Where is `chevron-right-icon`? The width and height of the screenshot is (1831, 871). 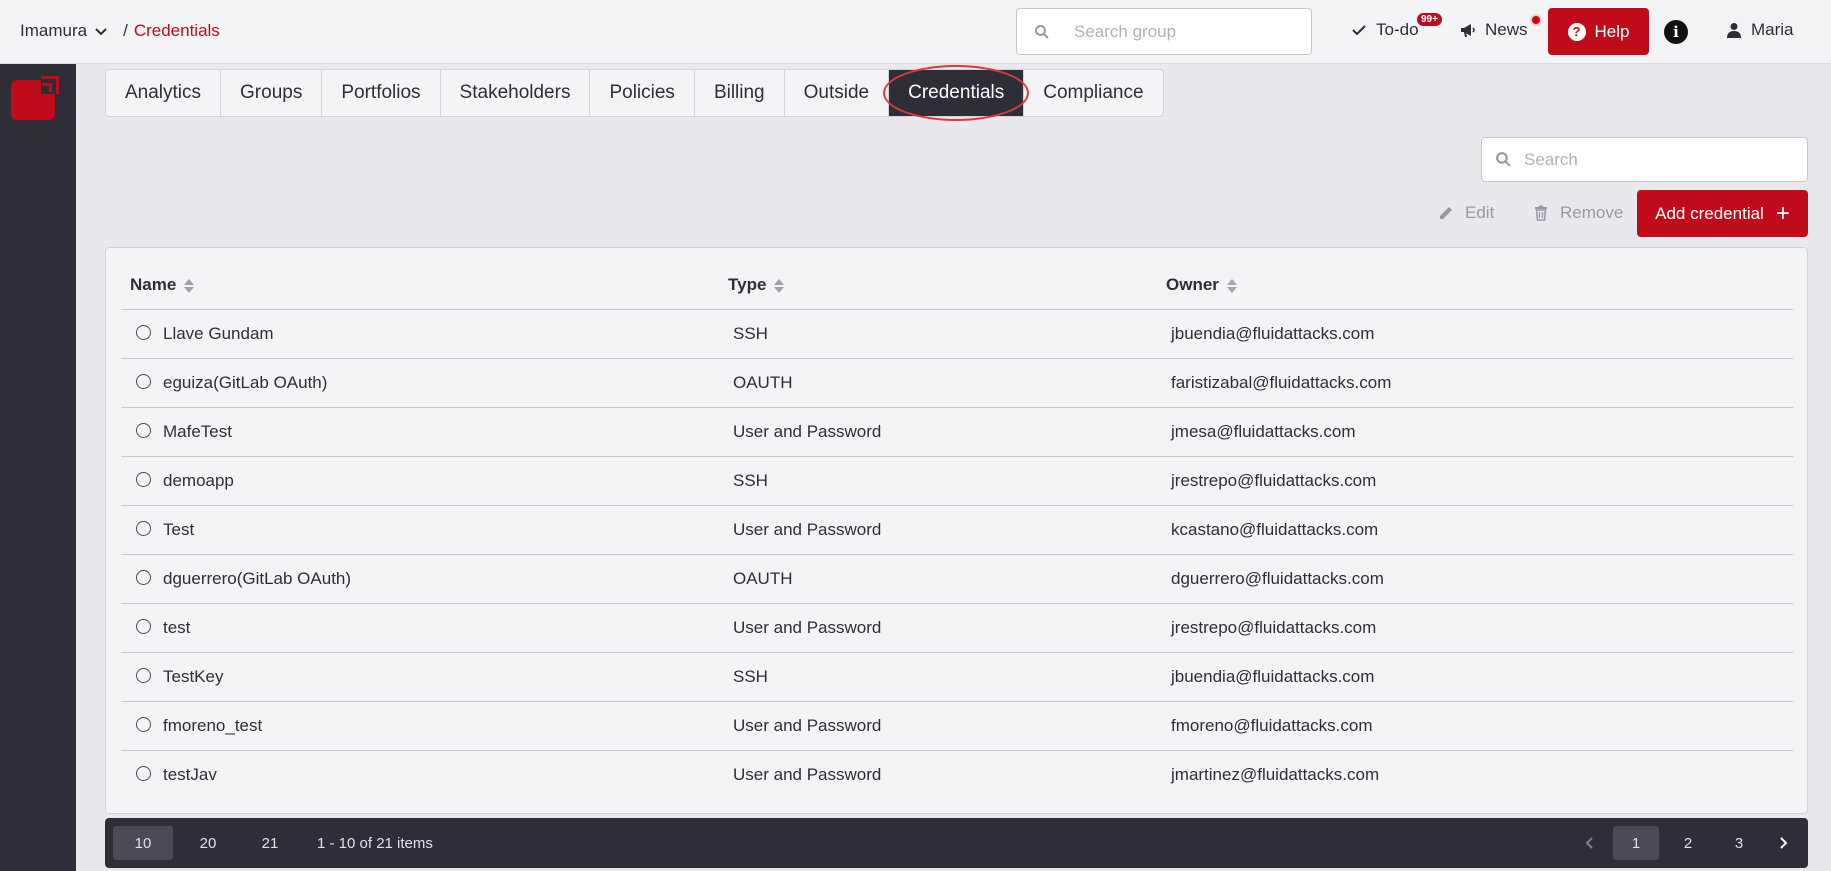 chevron-right-icon is located at coordinates (1784, 843).